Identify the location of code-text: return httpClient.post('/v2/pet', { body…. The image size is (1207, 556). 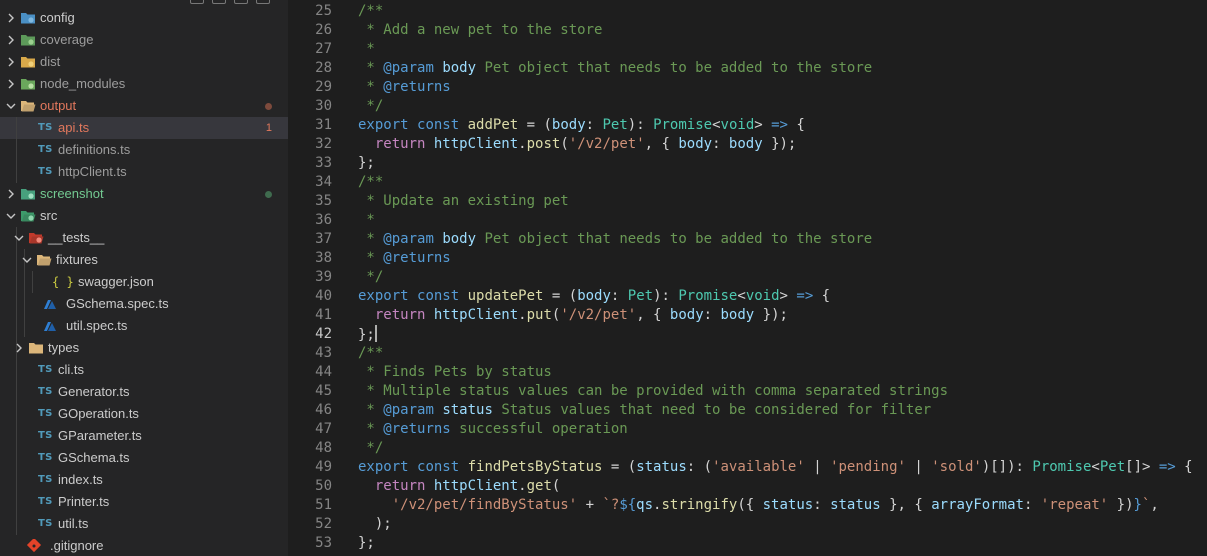
(577, 144).